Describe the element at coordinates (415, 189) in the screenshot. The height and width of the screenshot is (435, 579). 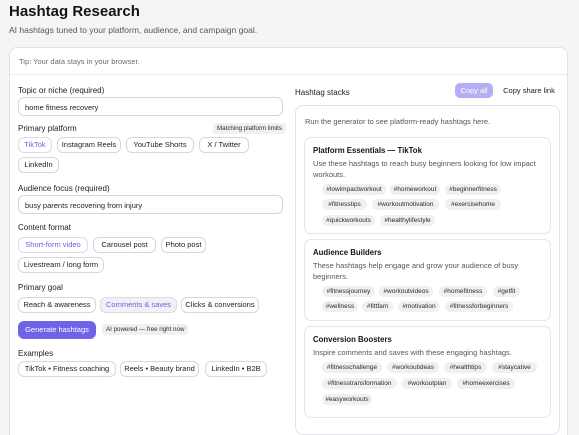
I see `hashtag-chip: #homeworkout` at that location.